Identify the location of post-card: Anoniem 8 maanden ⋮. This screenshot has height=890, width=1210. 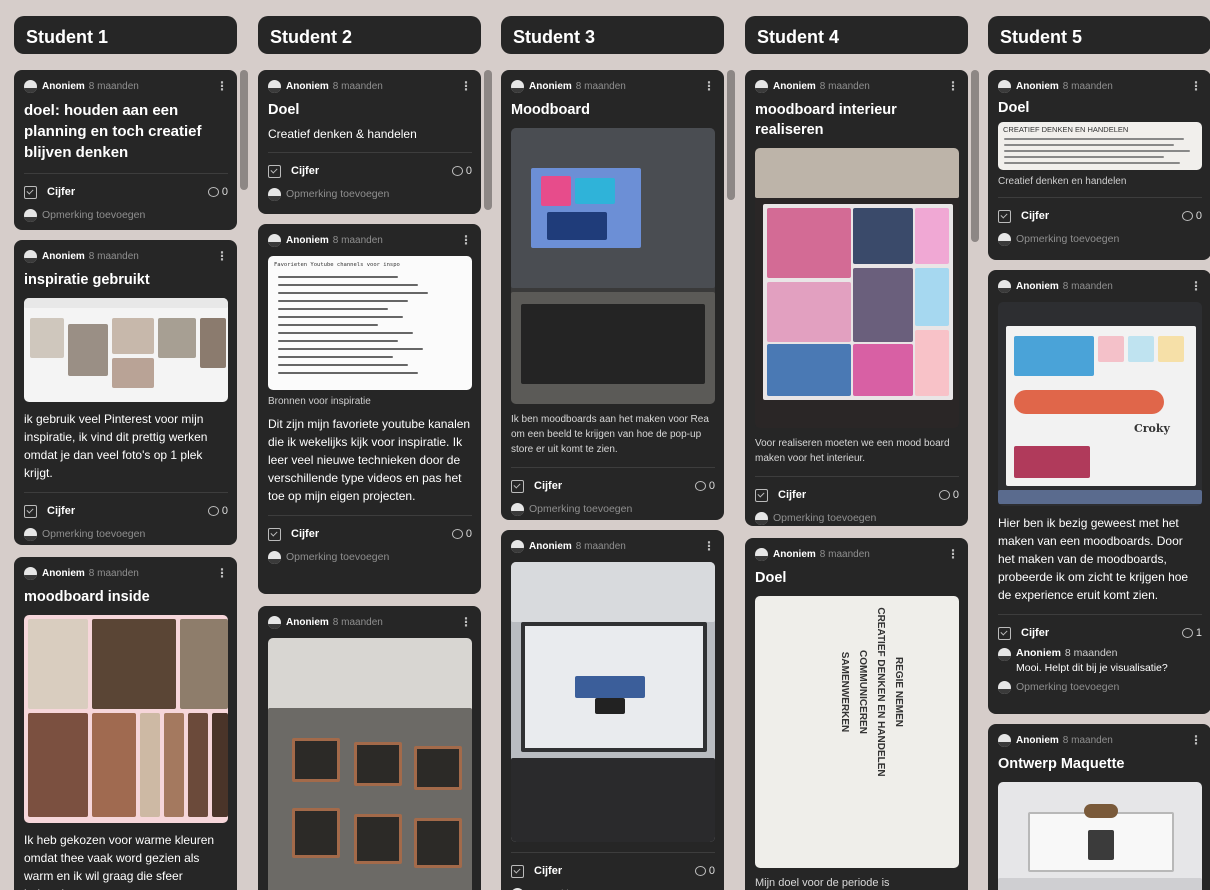
(369, 748).